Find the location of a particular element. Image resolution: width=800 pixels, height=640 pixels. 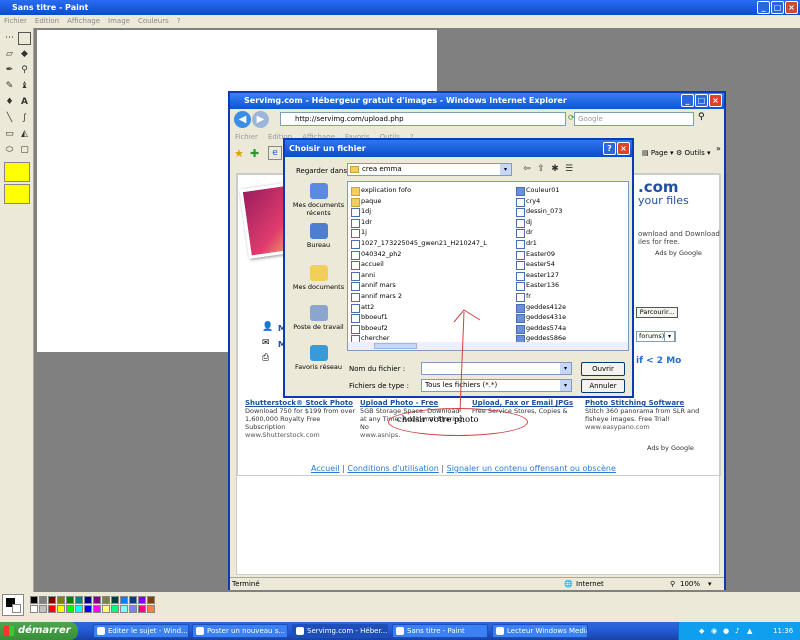

file-item: anni is located at coordinates (363, 275).